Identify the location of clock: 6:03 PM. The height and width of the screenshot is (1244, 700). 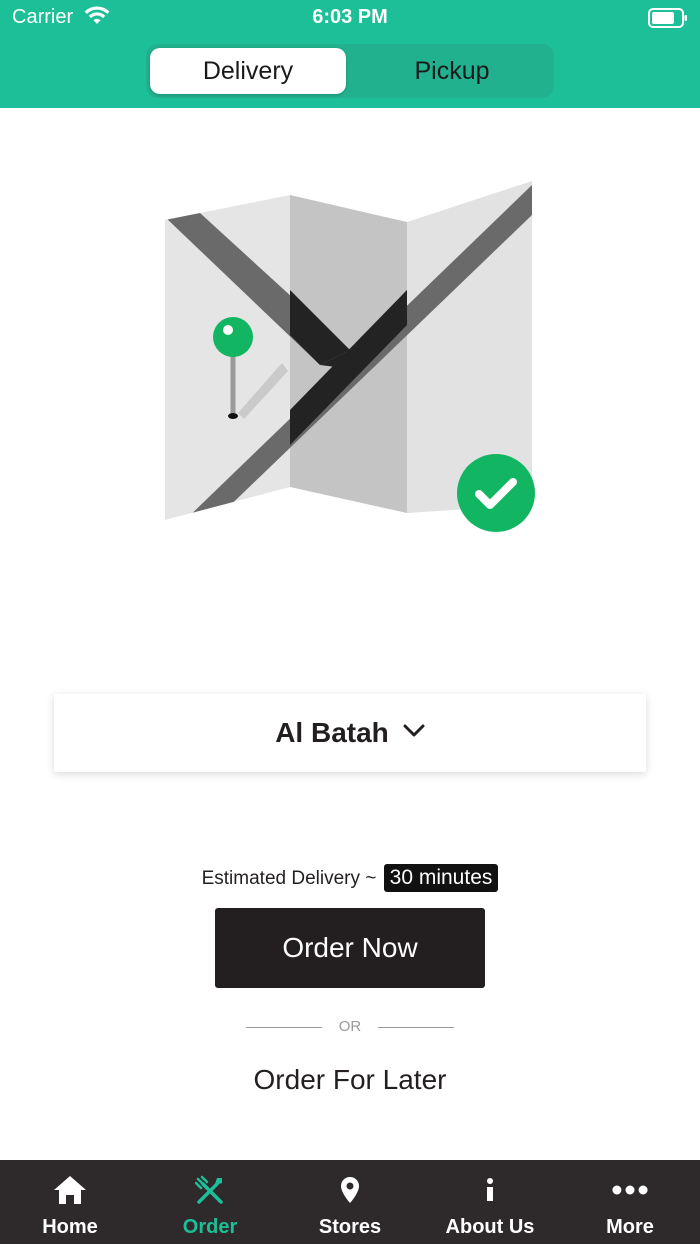
(350, 17).